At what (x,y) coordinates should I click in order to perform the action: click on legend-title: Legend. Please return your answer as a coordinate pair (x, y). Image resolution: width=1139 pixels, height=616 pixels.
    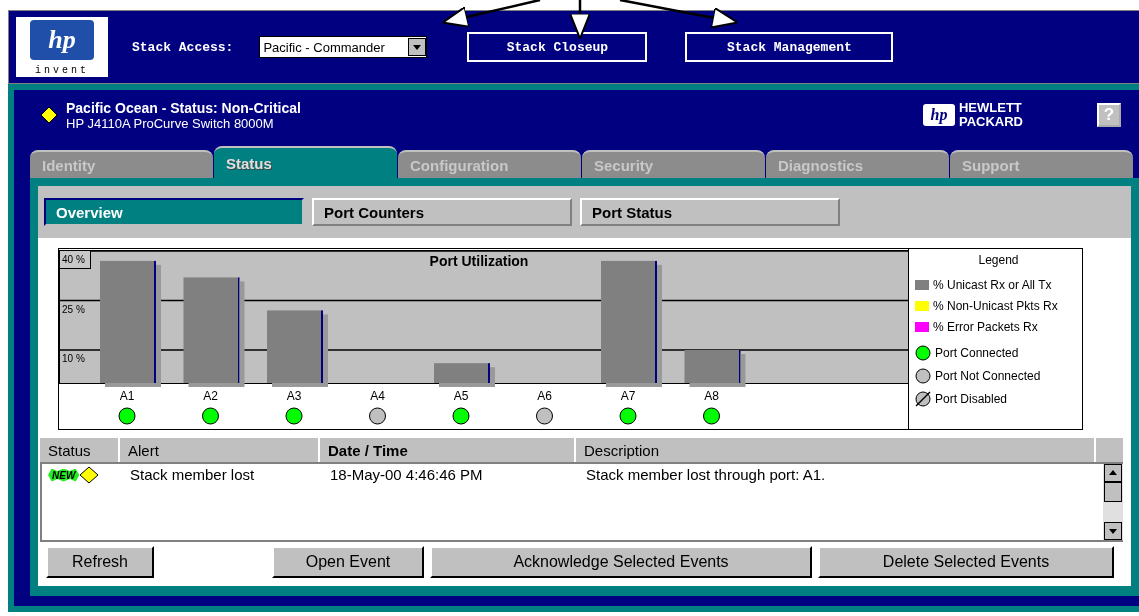
    Looking at the image, I should click on (998, 260).